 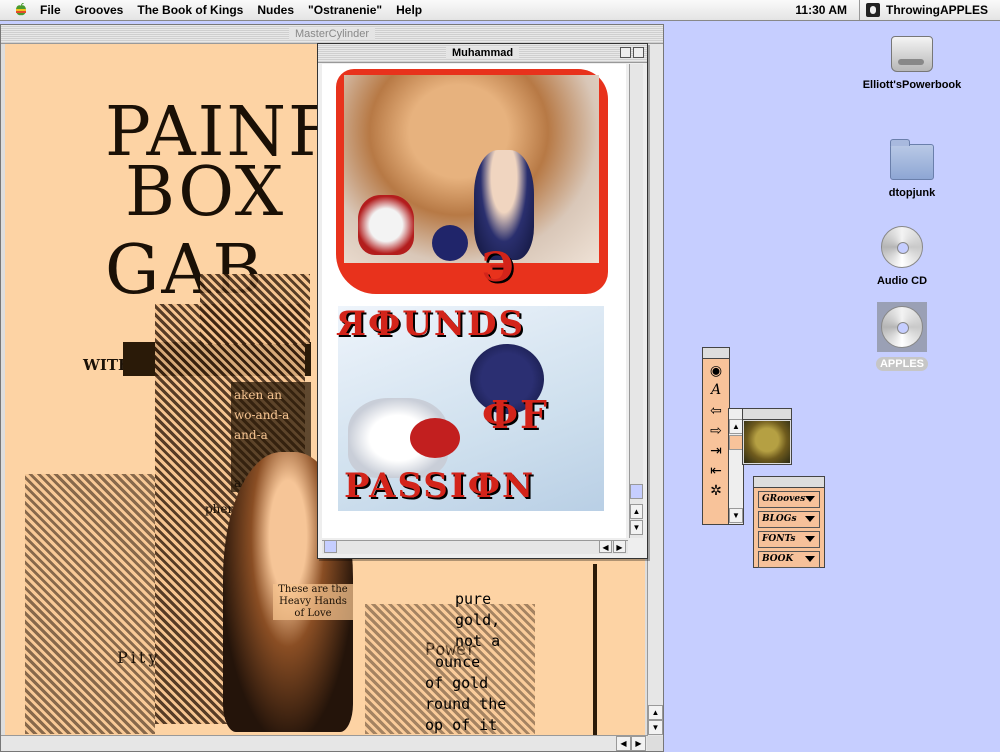 What do you see at coordinates (275, 10) in the screenshot?
I see `menu-nudes: Nudes` at bounding box center [275, 10].